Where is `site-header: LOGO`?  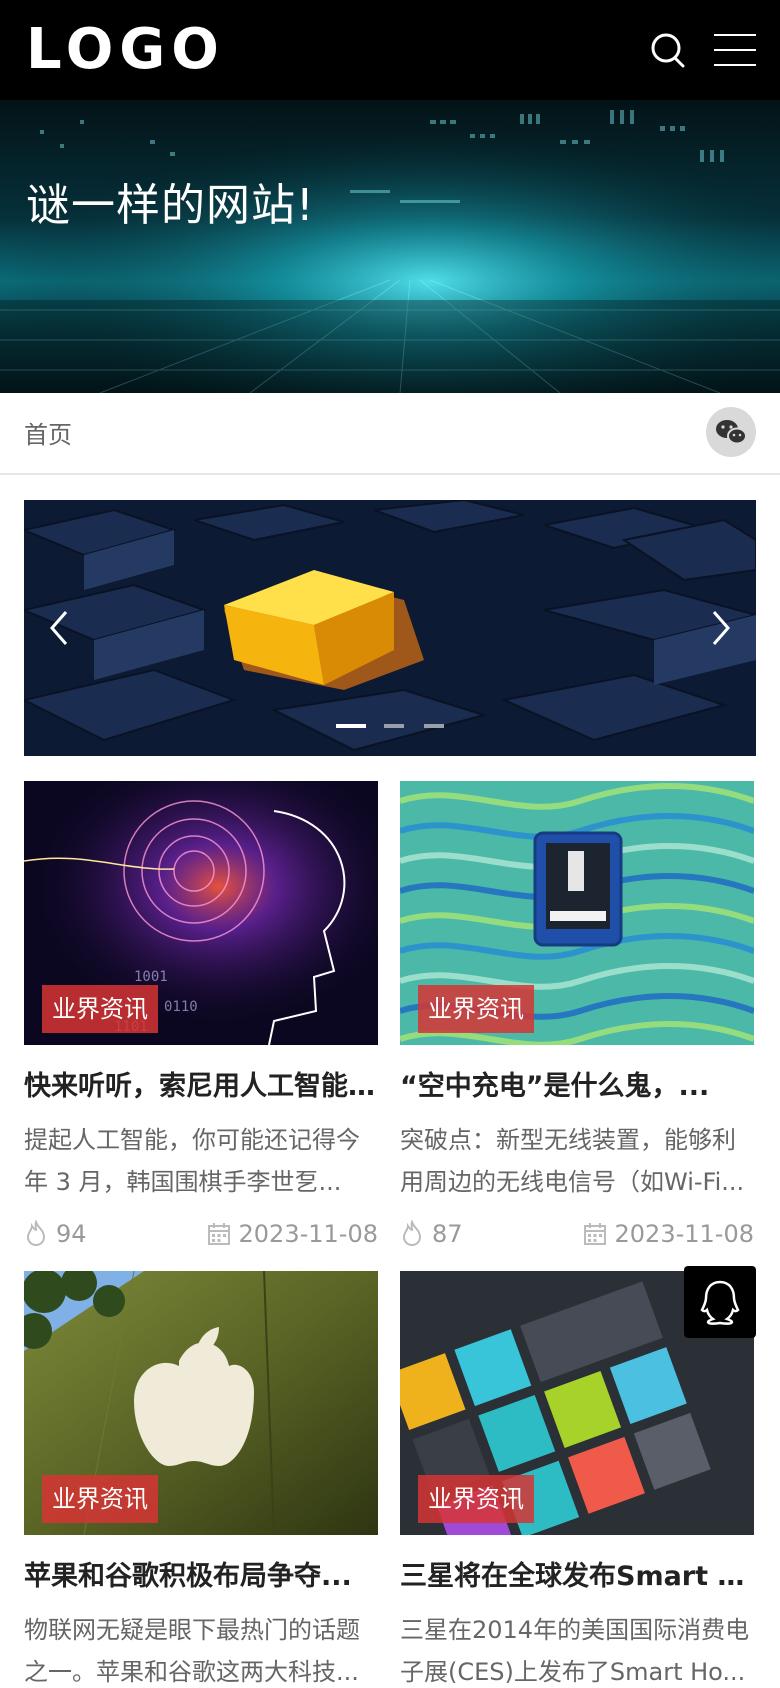
site-header: LOGO is located at coordinates (390, 50).